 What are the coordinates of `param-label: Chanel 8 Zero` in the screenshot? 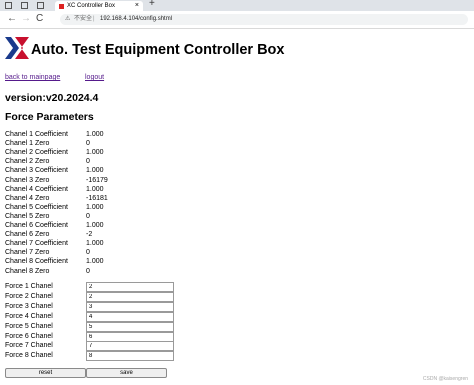 It's located at (27, 271).